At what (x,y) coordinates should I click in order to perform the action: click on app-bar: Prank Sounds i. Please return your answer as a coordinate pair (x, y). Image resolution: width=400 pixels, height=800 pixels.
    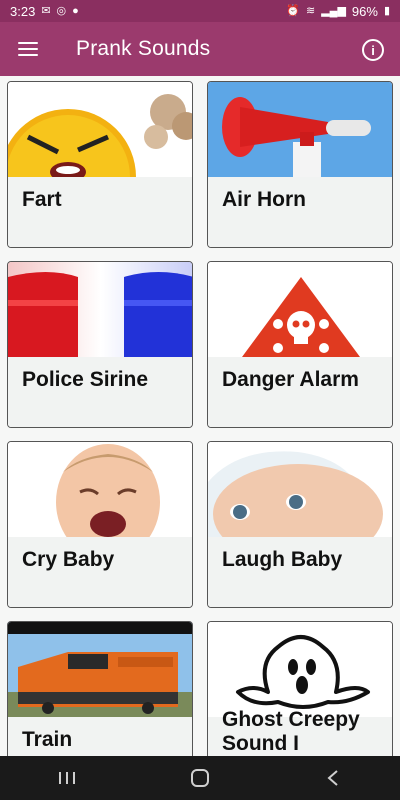
    Looking at the image, I should click on (200, 49).